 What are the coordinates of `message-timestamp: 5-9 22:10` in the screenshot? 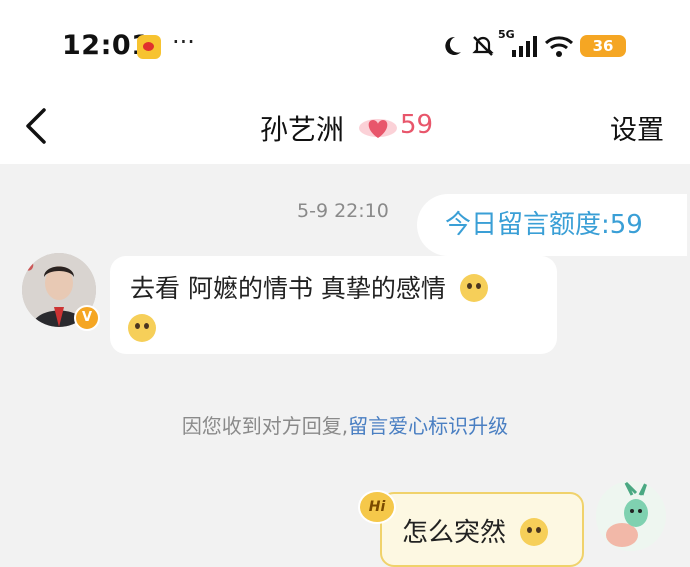 It's located at (343, 211).